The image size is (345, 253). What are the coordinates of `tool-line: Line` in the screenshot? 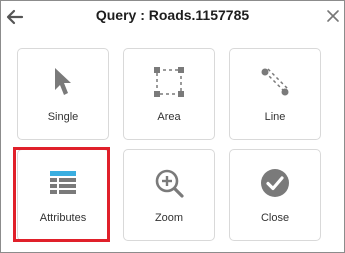 It's located at (275, 94).